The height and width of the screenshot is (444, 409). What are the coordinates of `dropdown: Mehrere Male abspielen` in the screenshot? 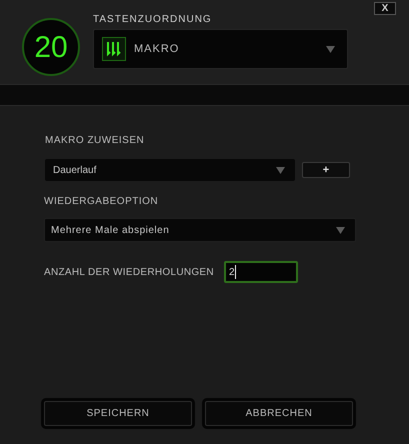 It's located at (200, 230).